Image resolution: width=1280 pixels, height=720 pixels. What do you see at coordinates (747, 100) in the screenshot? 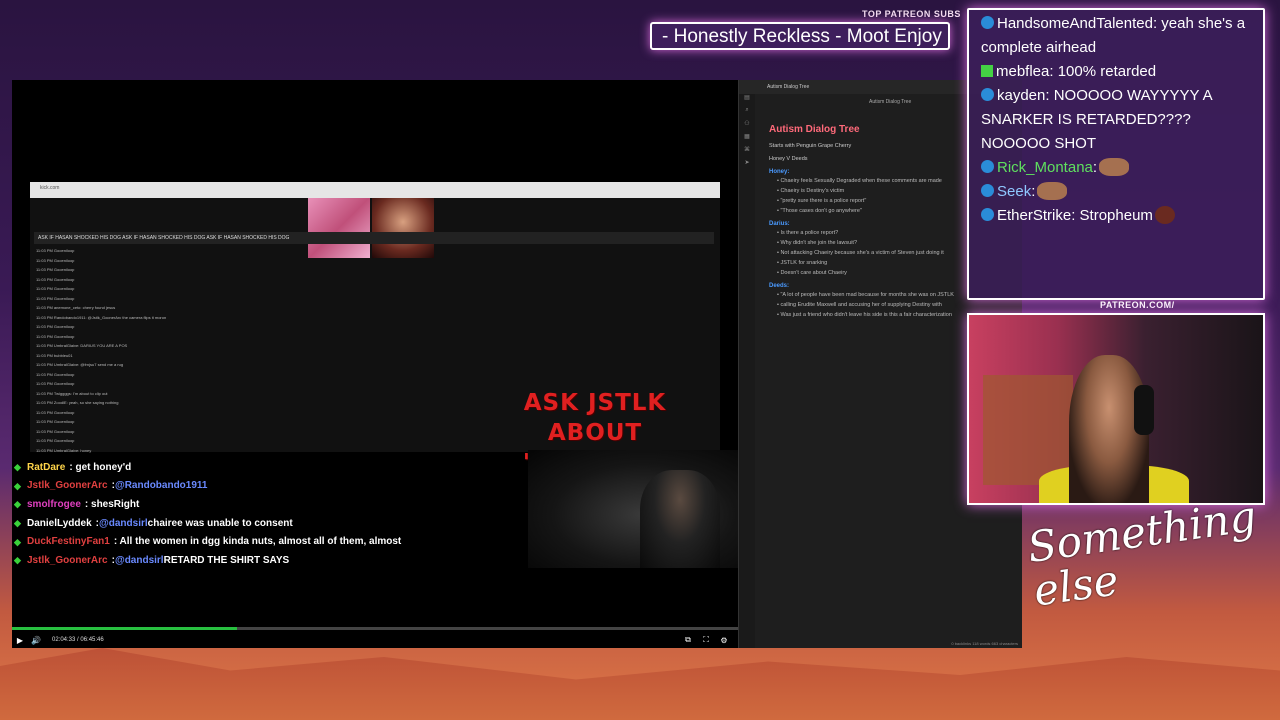
I see `files-icon: ▤` at bounding box center [747, 100].